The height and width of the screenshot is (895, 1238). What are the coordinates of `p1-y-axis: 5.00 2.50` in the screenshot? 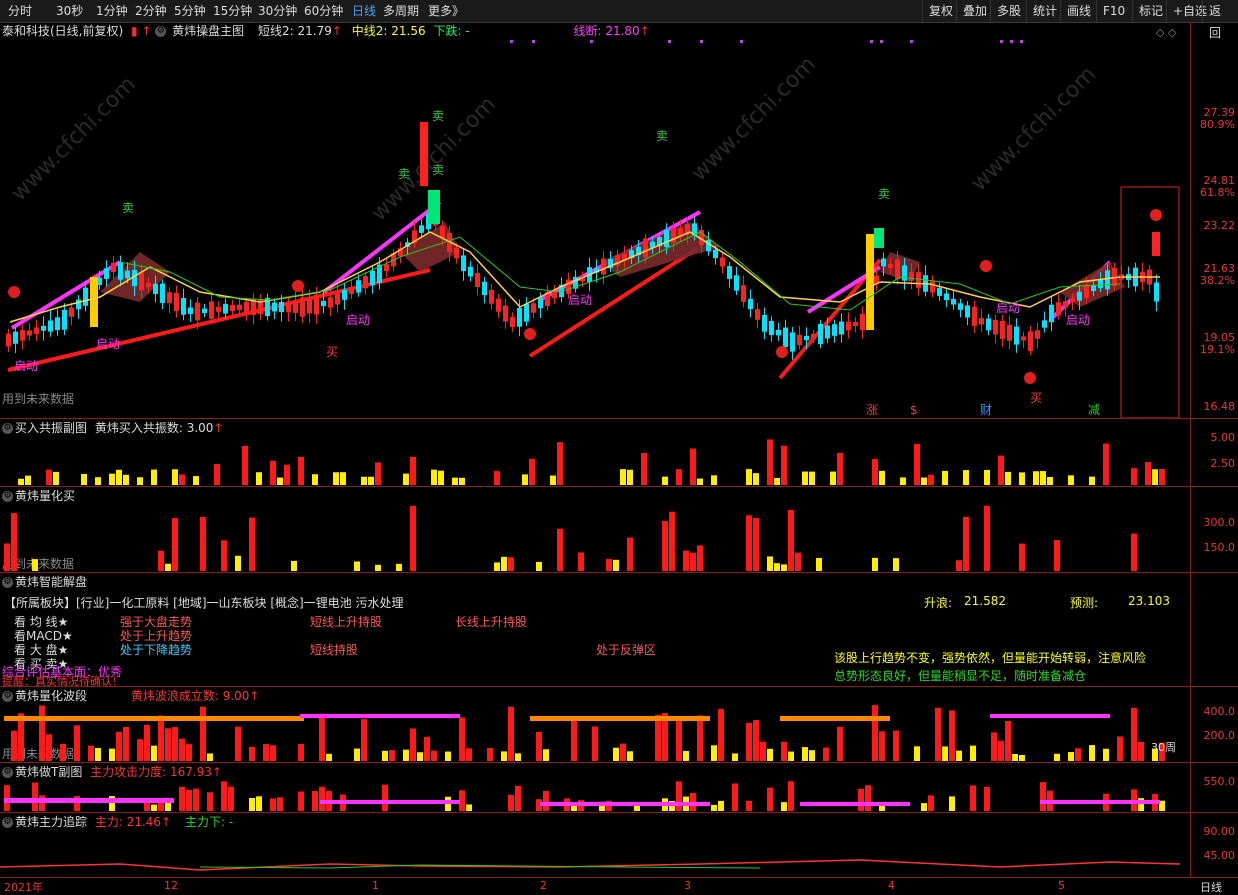 It's located at (1214, 452).